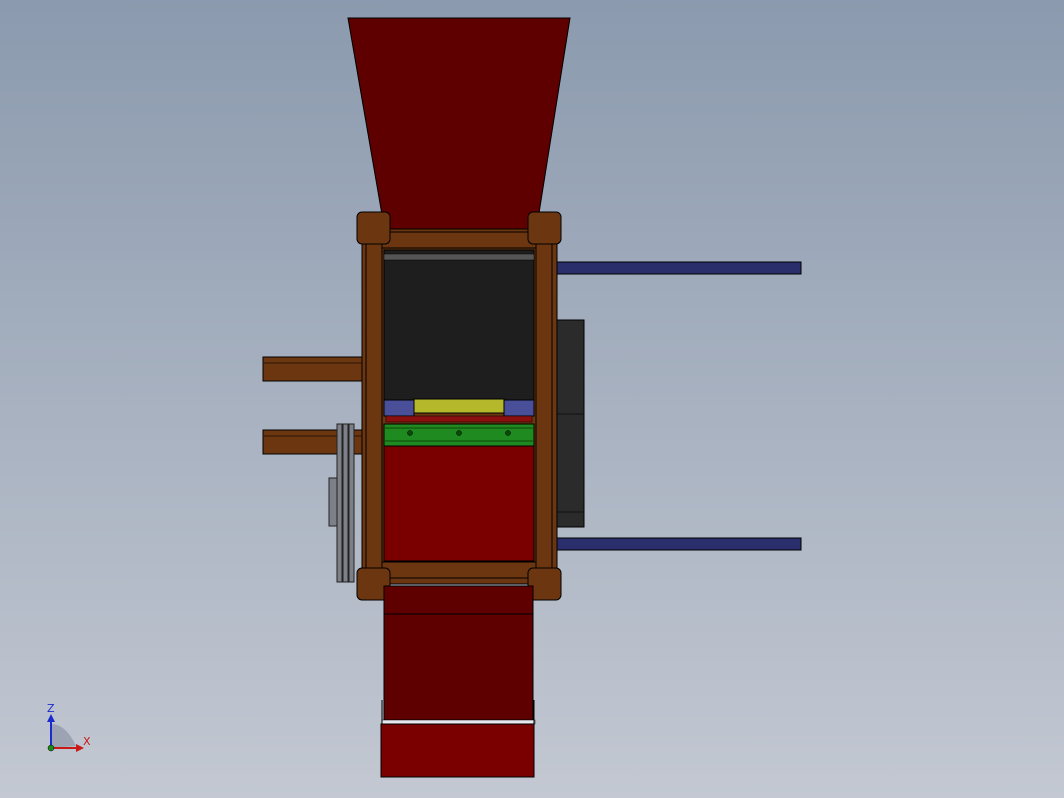 The height and width of the screenshot is (798, 1064). What do you see at coordinates (458, 667) in the screenshot?
I see `discharge-chute-mid` at bounding box center [458, 667].